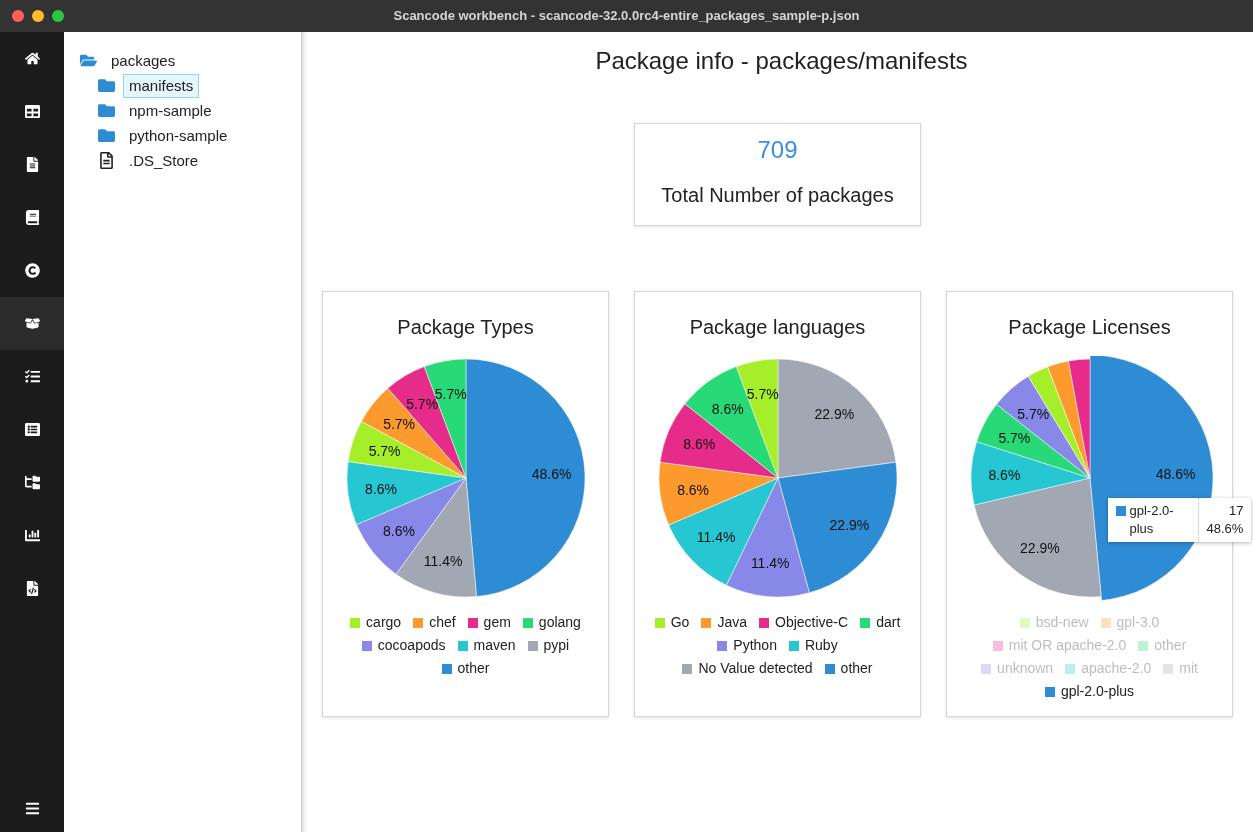 The image size is (1253, 832). I want to click on legend-label: Objective-C, so click(812, 622).